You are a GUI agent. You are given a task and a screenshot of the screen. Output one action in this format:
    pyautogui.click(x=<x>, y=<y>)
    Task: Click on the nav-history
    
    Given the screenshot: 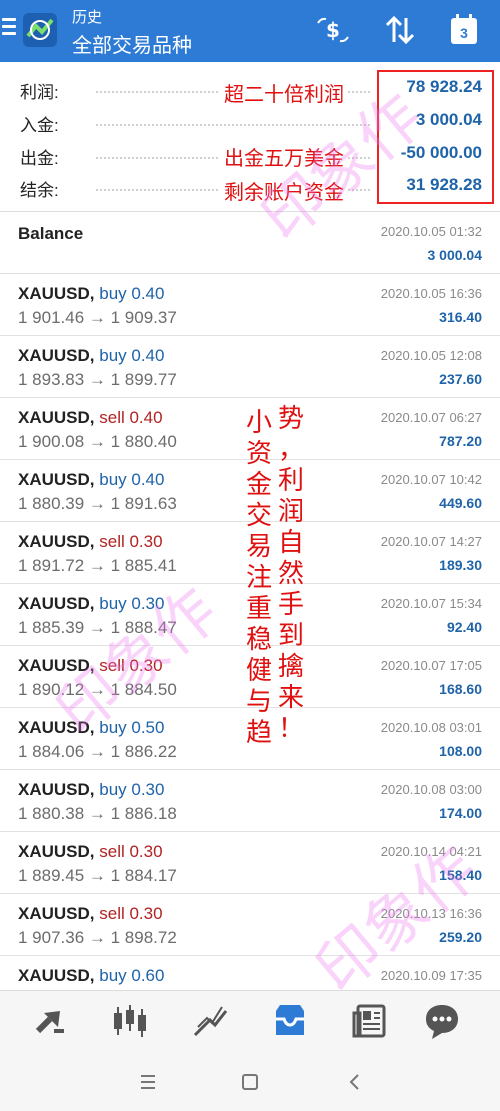 What is the action you would take?
    pyautogui.click(x=290, y=1021)
    